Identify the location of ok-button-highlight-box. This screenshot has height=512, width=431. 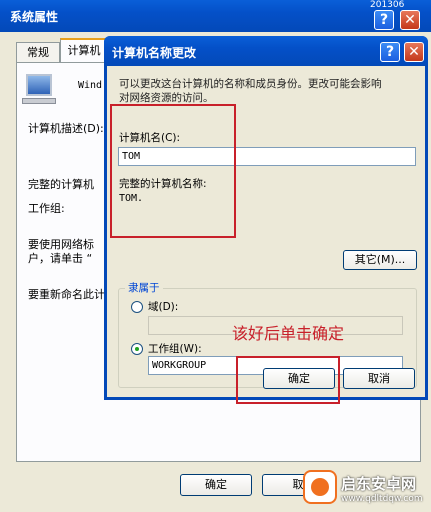
(288, 380).